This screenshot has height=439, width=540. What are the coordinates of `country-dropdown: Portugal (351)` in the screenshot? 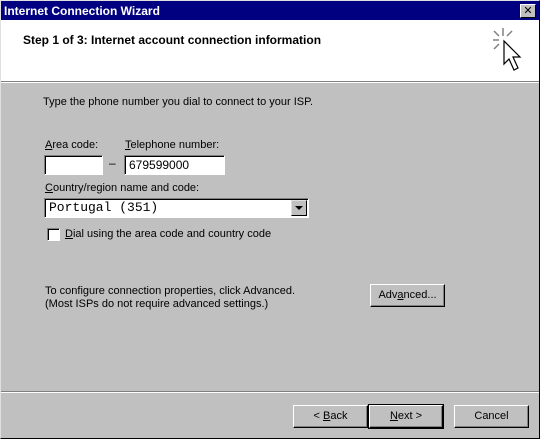 It's located at (176, 208).